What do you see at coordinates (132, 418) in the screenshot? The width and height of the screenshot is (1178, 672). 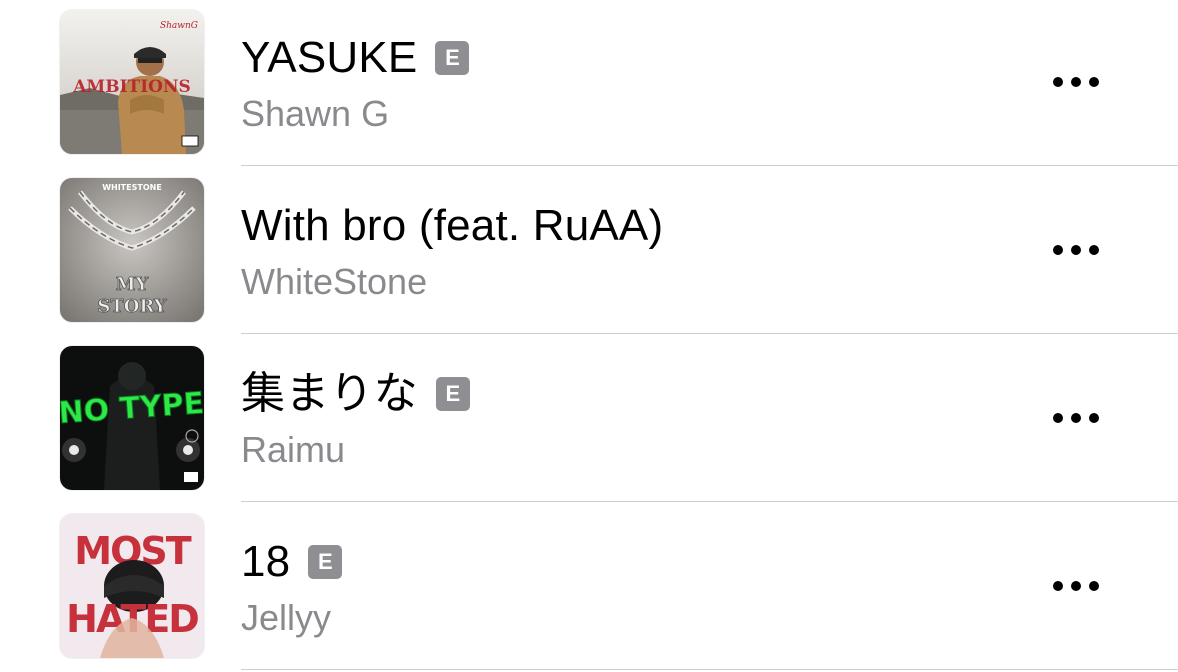 I see `album-art-no-type: NO TYPE` at bounding box center [132, 418].